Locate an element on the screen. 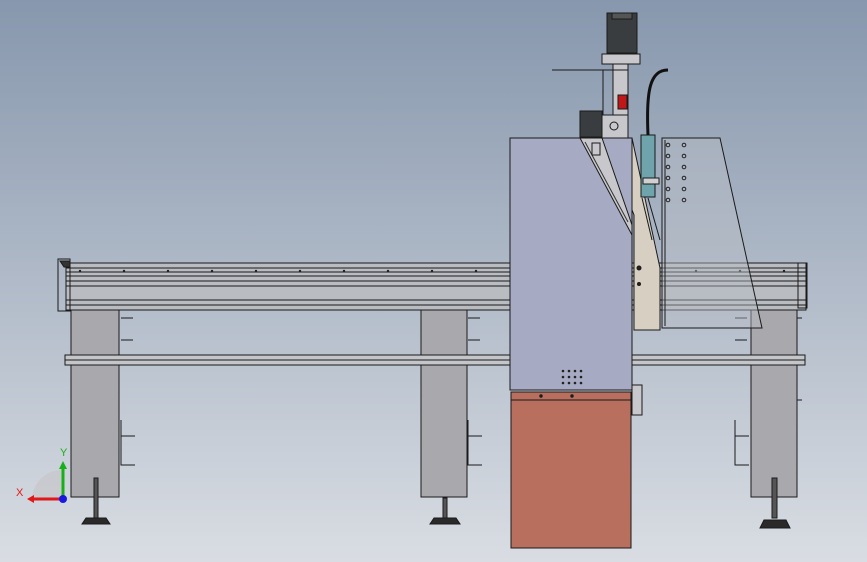 This screenshot has width=867, height=562. y-axis-label: Y is located at coordinates (64, 453).